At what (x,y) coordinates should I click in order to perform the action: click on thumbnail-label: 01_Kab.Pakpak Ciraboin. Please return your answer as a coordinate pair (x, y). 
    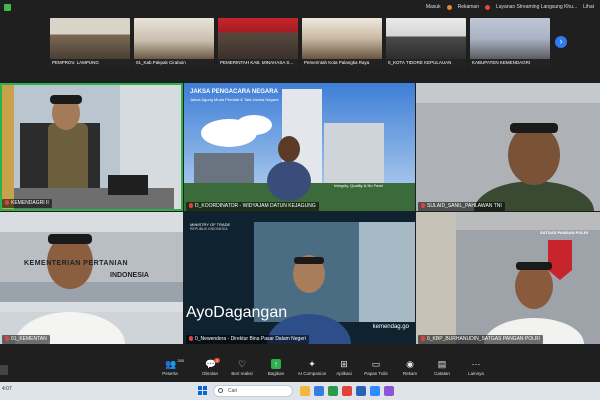
    Looking at the image, I should click on (174, 63).